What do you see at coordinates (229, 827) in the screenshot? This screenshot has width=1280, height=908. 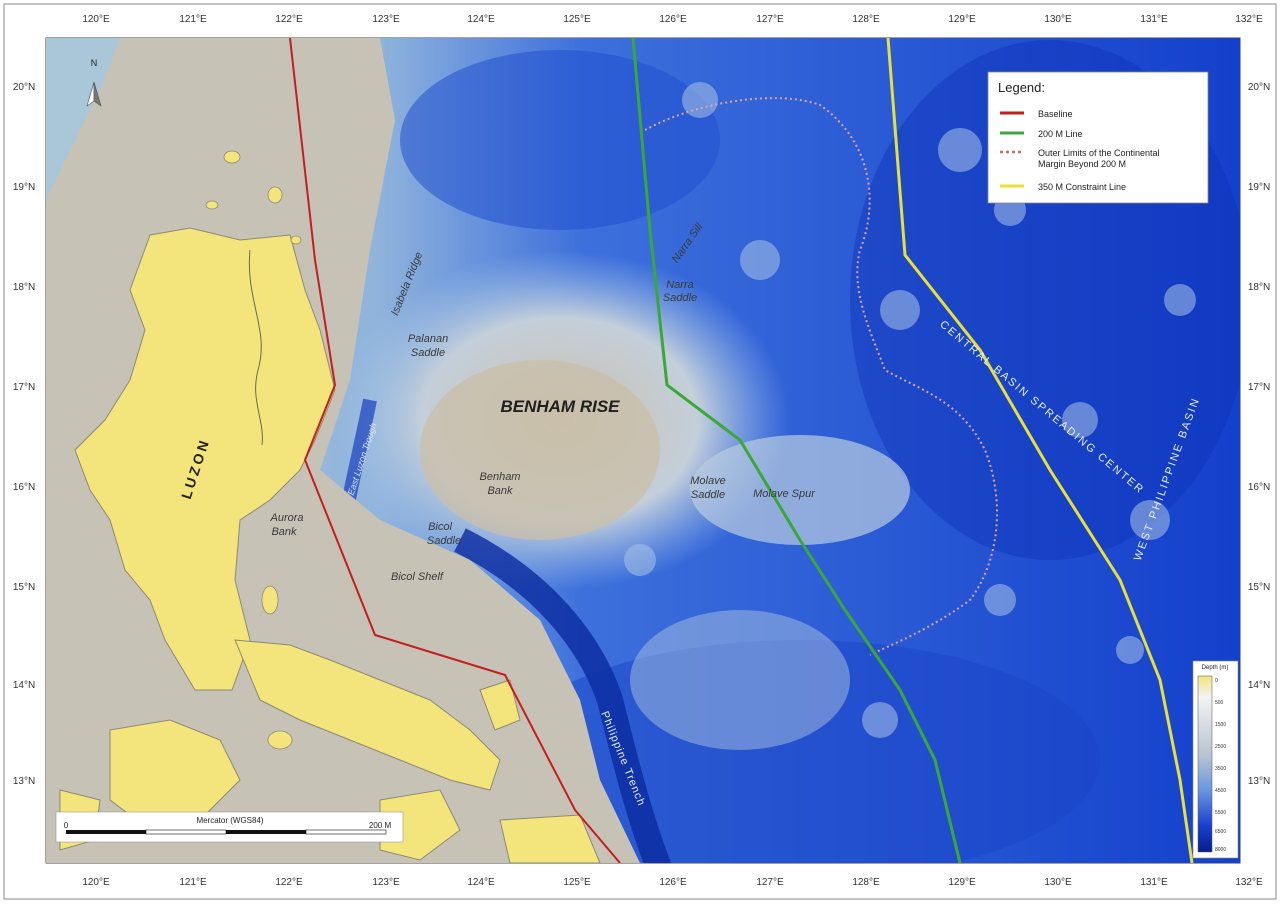 I see `scale-bar: Mercator (WGS84) 0 200 M` at bounding box center [229, 827].